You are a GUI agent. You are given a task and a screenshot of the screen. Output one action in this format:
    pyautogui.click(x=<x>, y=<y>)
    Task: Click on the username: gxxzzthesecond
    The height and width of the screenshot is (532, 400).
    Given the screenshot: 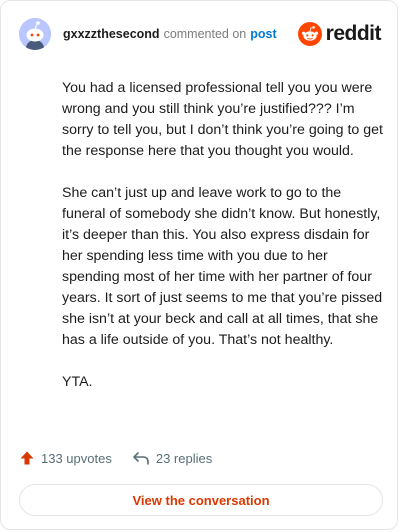 What is the action you would take?
    pyautogui.click(x=111, y=34)
    